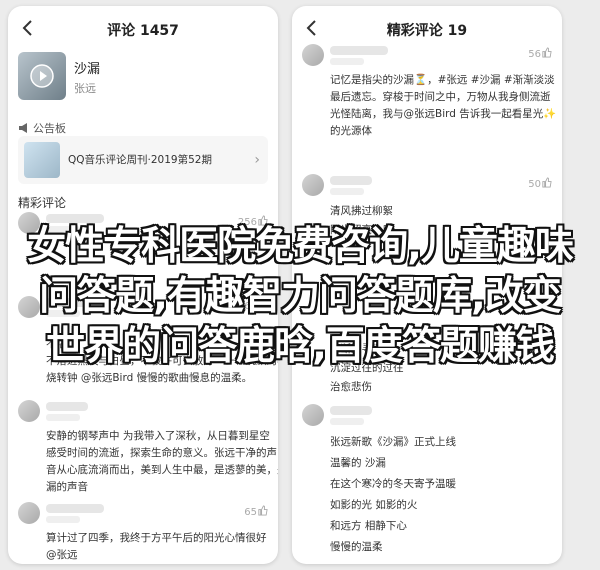 The height and width of the screenshot is (570, 600). I want to click on notice-card: QQ音乐评论周刊·2019第52期 ›, so click(143, 160).